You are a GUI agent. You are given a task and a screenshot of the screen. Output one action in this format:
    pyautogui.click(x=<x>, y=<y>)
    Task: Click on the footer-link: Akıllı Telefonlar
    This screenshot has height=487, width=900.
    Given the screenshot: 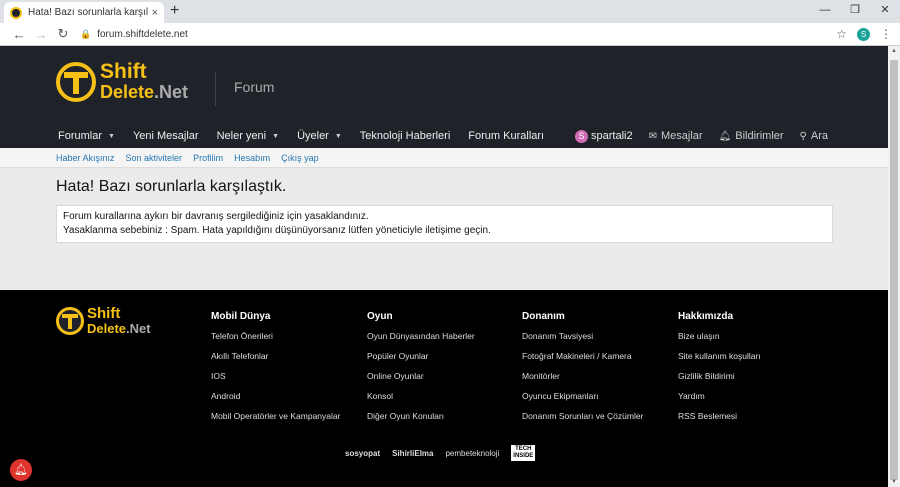 What is the action you would take?
    pyautogui.click(x=275, y=360)
    